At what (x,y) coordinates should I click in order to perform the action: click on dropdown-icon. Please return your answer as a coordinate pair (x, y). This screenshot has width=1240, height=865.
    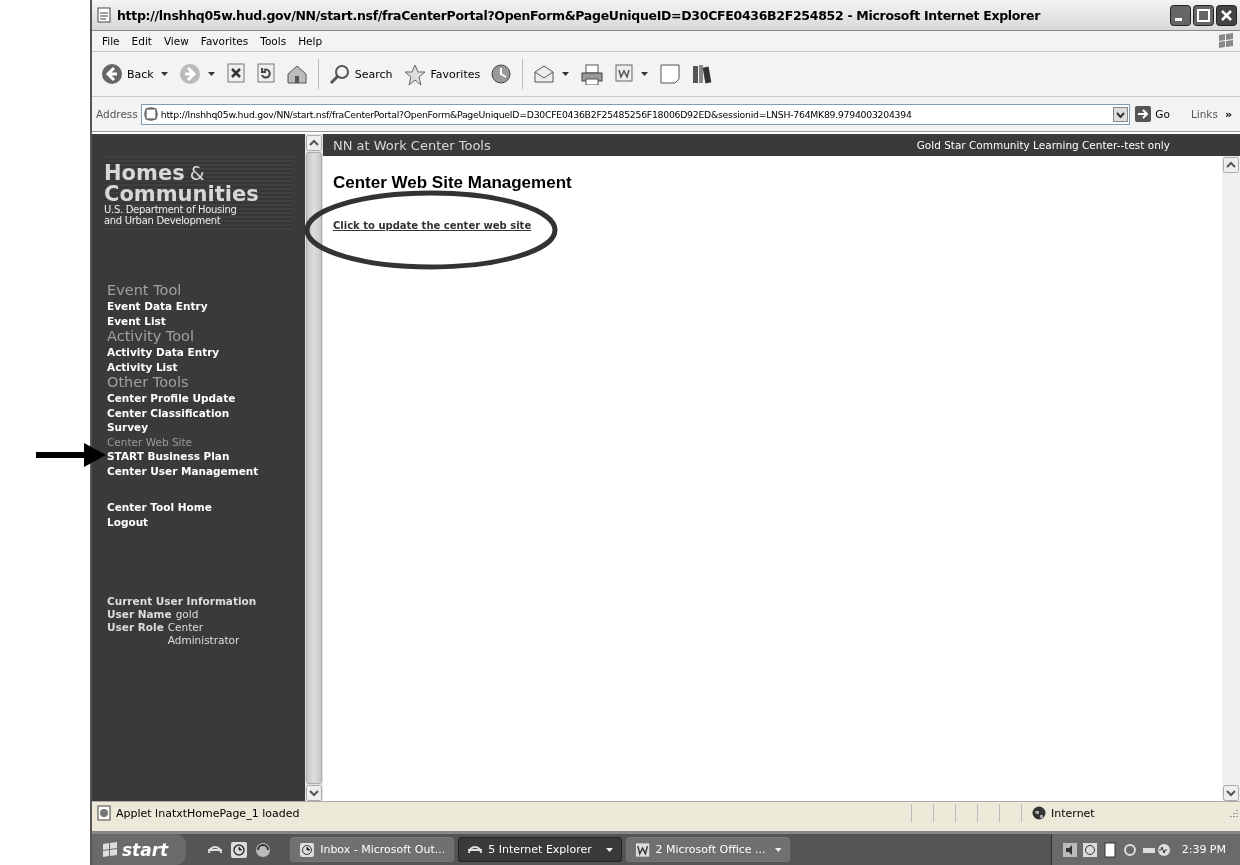
    Looking at the image, I should click on (1121, 114).